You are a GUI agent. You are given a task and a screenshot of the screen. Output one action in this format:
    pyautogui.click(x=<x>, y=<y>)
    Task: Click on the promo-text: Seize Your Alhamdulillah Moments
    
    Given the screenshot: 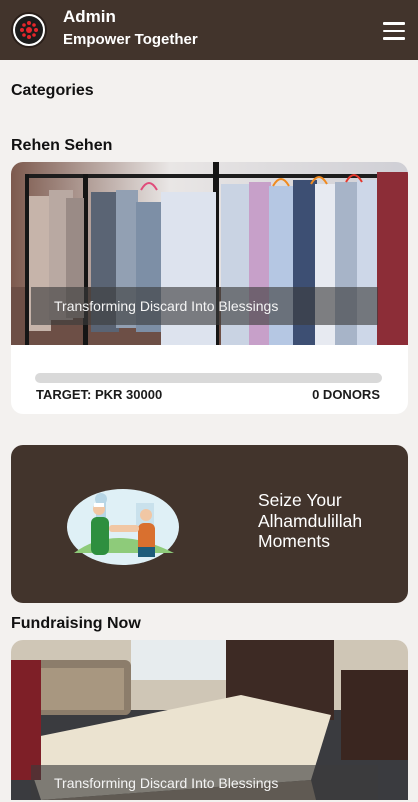 What is the action you would take?
    pyautogui.click(x=328, y=521)
    